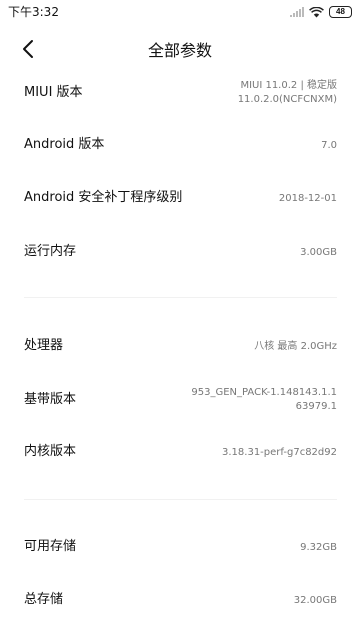 The image size is (360, 640). Describe the element at coordinates (50, 399) in the screenshot. I see `spec-label: 基带版本` at that location.